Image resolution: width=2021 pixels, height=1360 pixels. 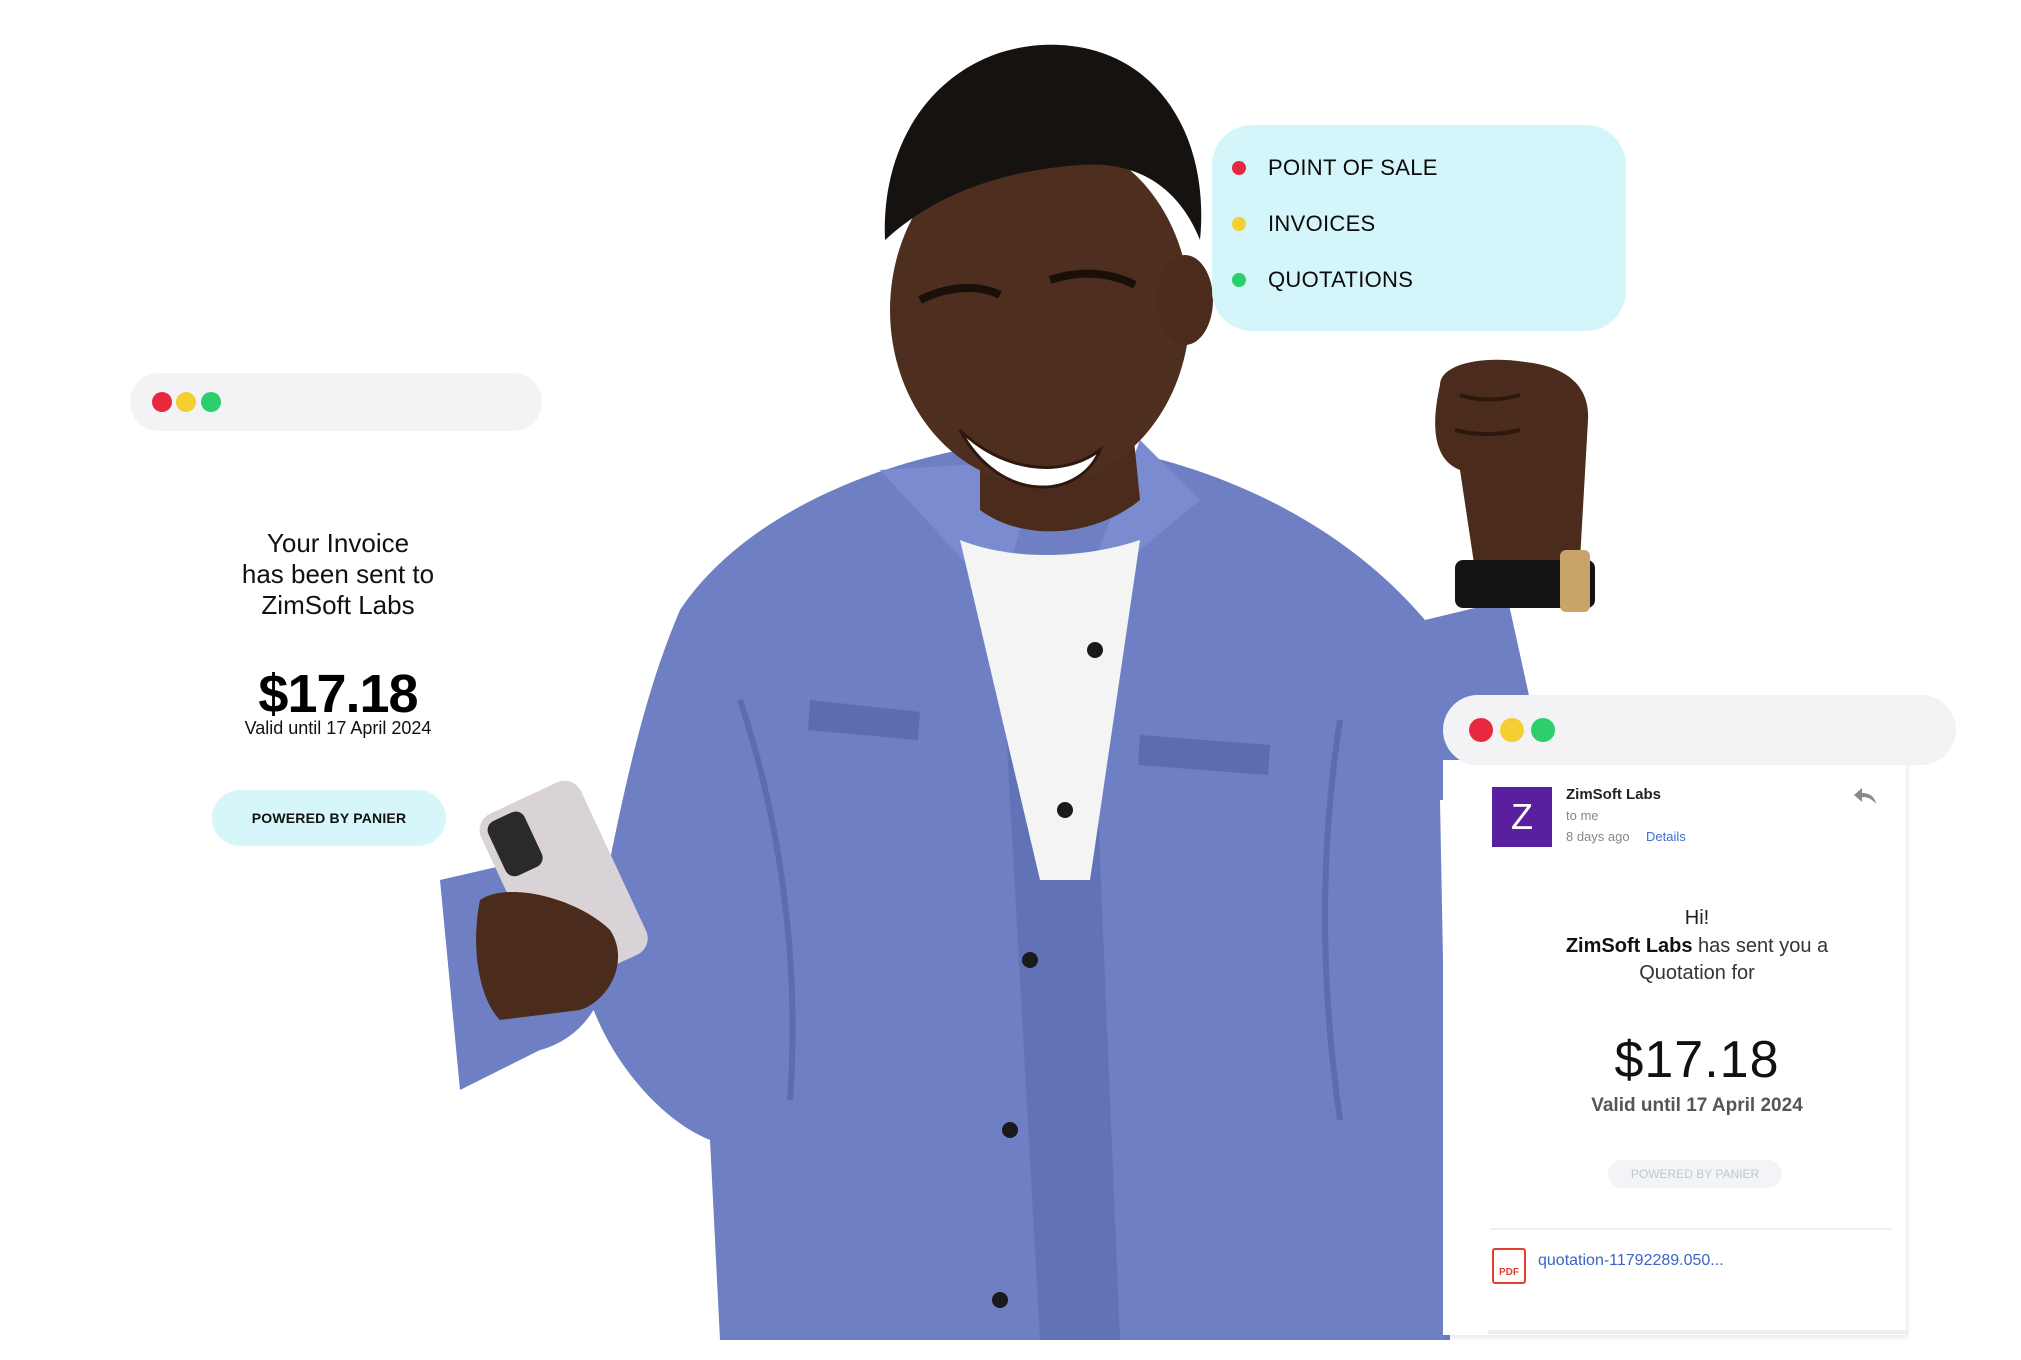 I want to click on invoice-line-1: Your Invoice, so click(x=338, y=543).